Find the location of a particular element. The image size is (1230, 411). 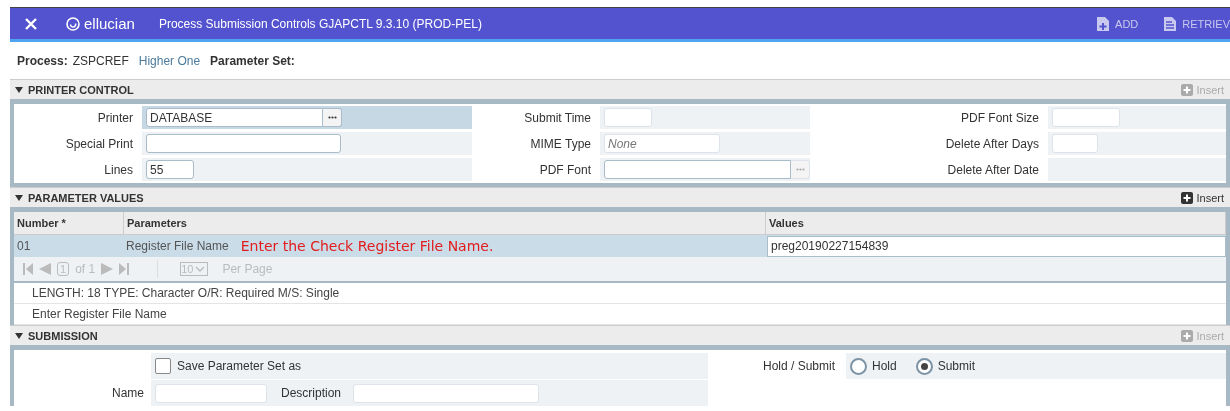

add-document-icon is located at coordinates (1103, 23).